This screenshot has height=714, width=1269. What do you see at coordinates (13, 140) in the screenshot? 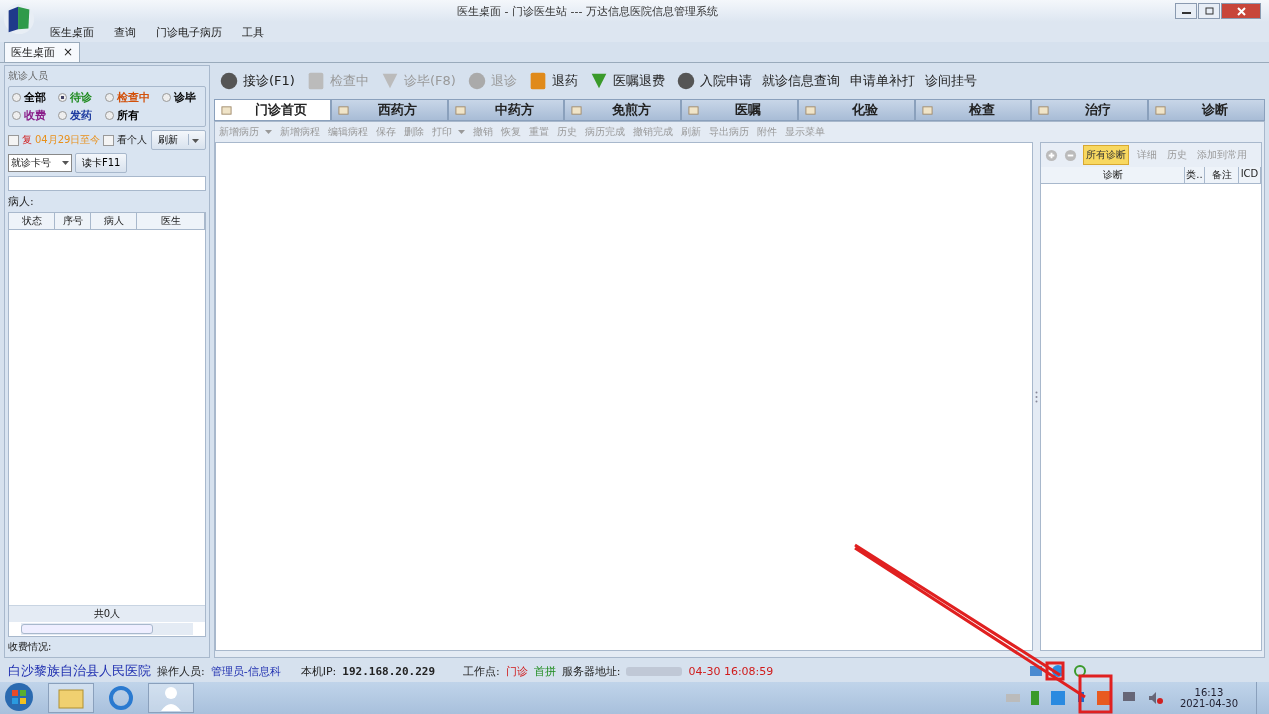
I see `recheck-checkbox` at bounding box center [13, 140].